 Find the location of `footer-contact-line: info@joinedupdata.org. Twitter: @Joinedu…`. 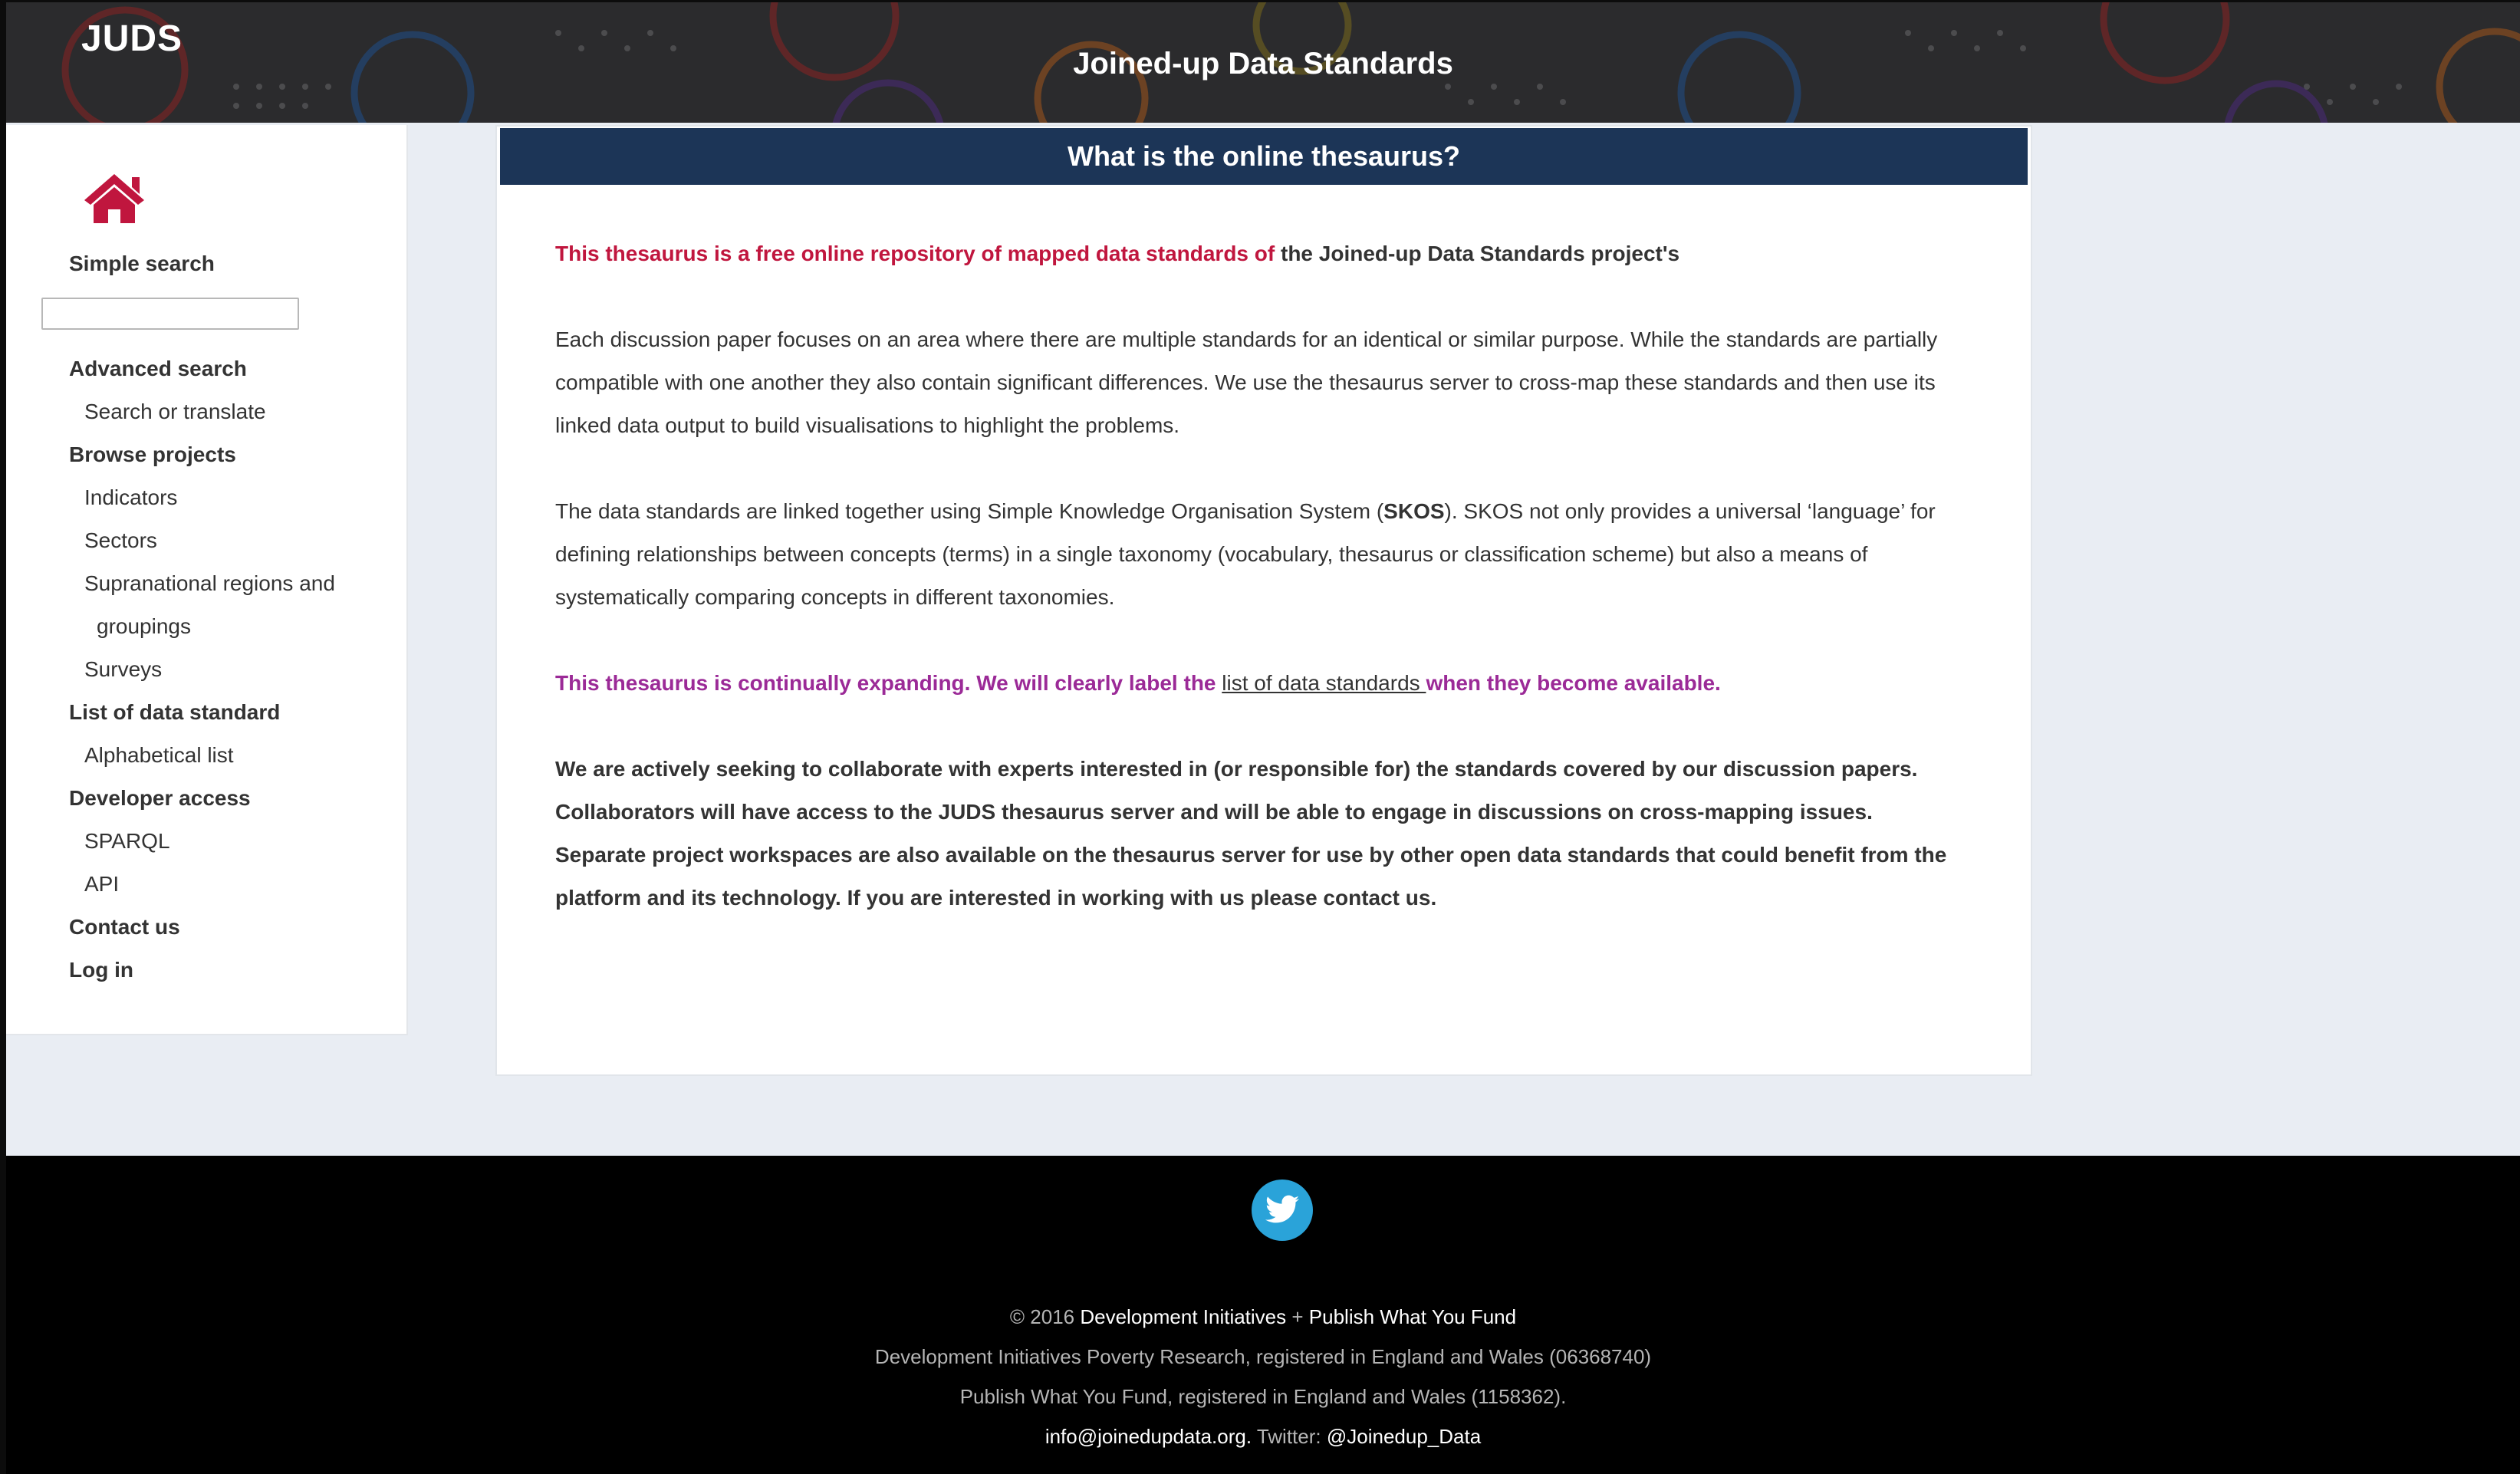

footer-contact-line: info@joinedupdata.org. Twitter: @Joinedu… is located at coordinates (1263, 1437).